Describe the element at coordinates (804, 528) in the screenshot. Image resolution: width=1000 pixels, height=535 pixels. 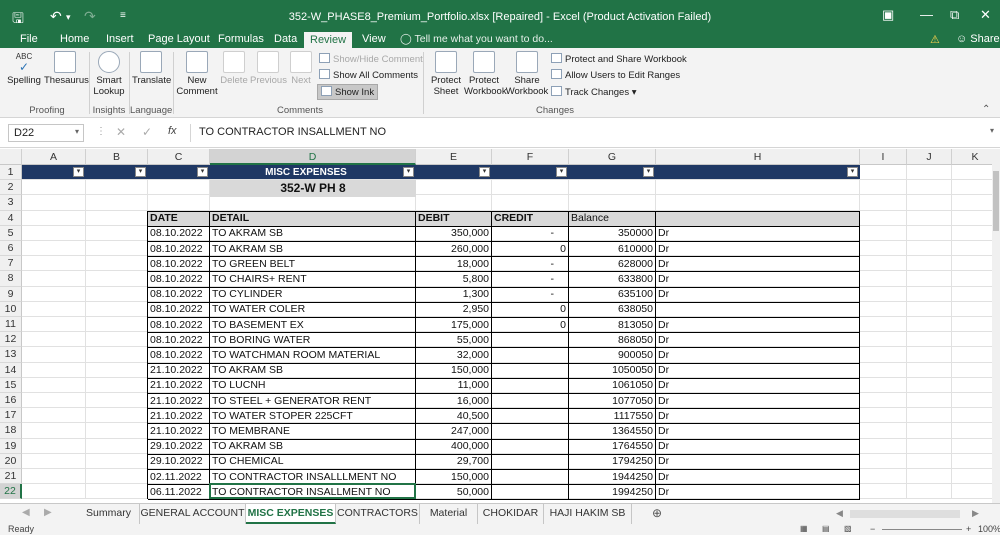
I see `normal-view-icon: ▦` at that location.